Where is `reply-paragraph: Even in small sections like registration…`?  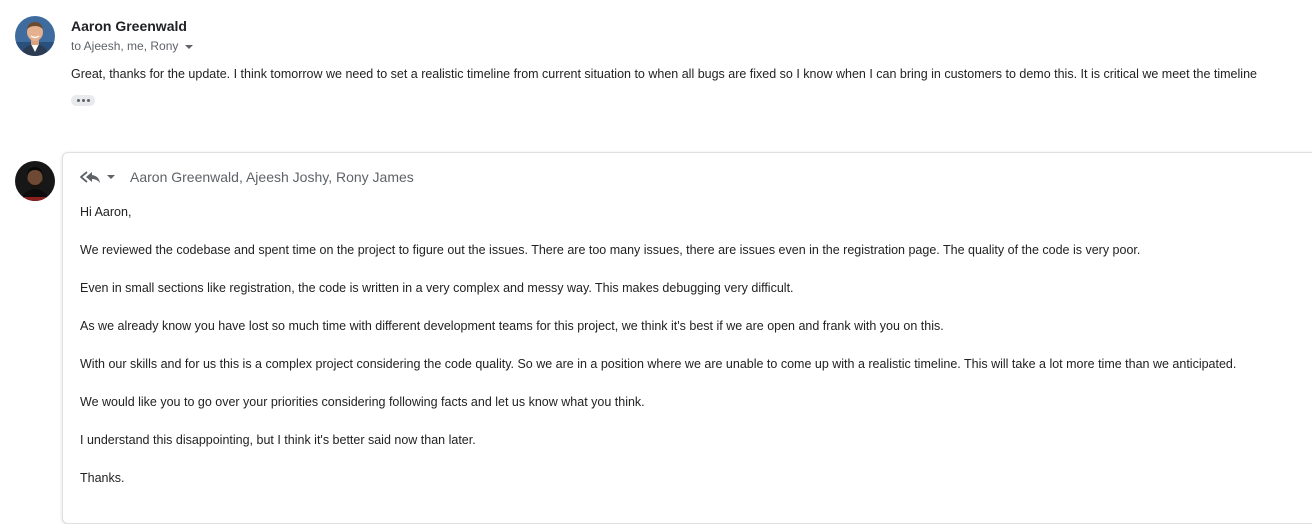 reply-paragraph: Even in small sections like registration… is located at coordinates (437, 288).